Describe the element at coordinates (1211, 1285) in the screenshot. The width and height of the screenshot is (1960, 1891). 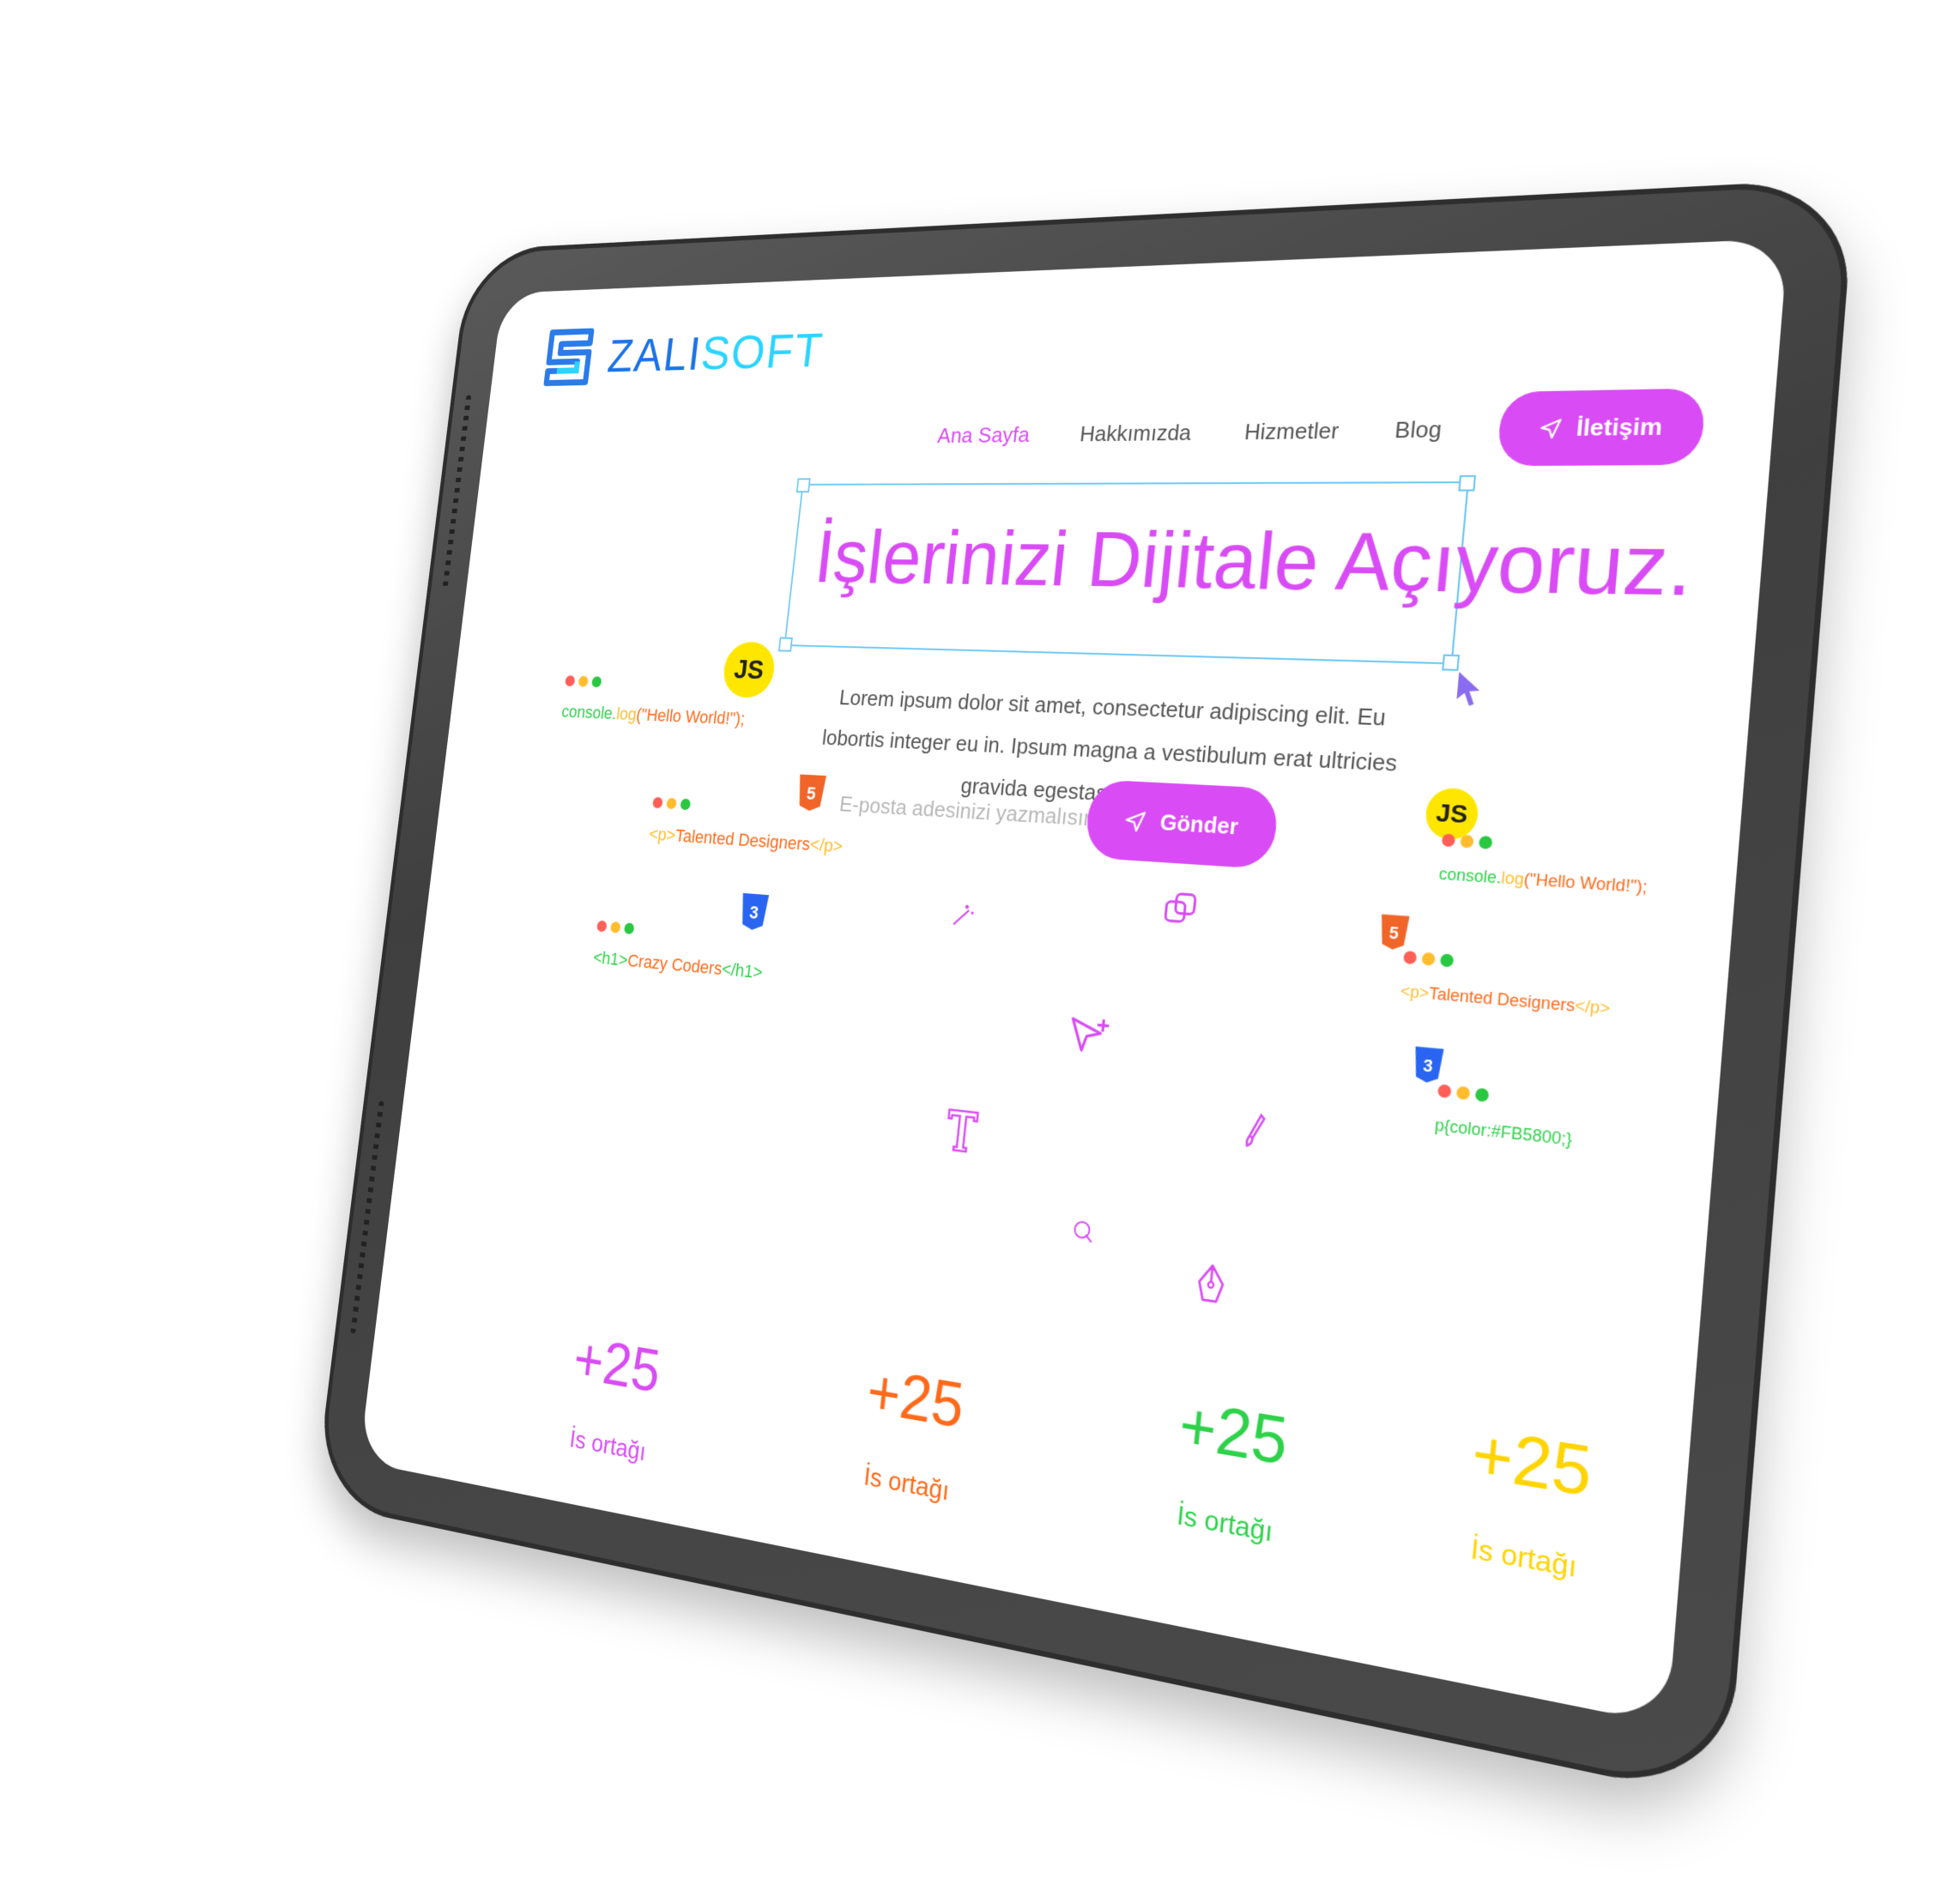
I see `pen-tool-icon` at that location.